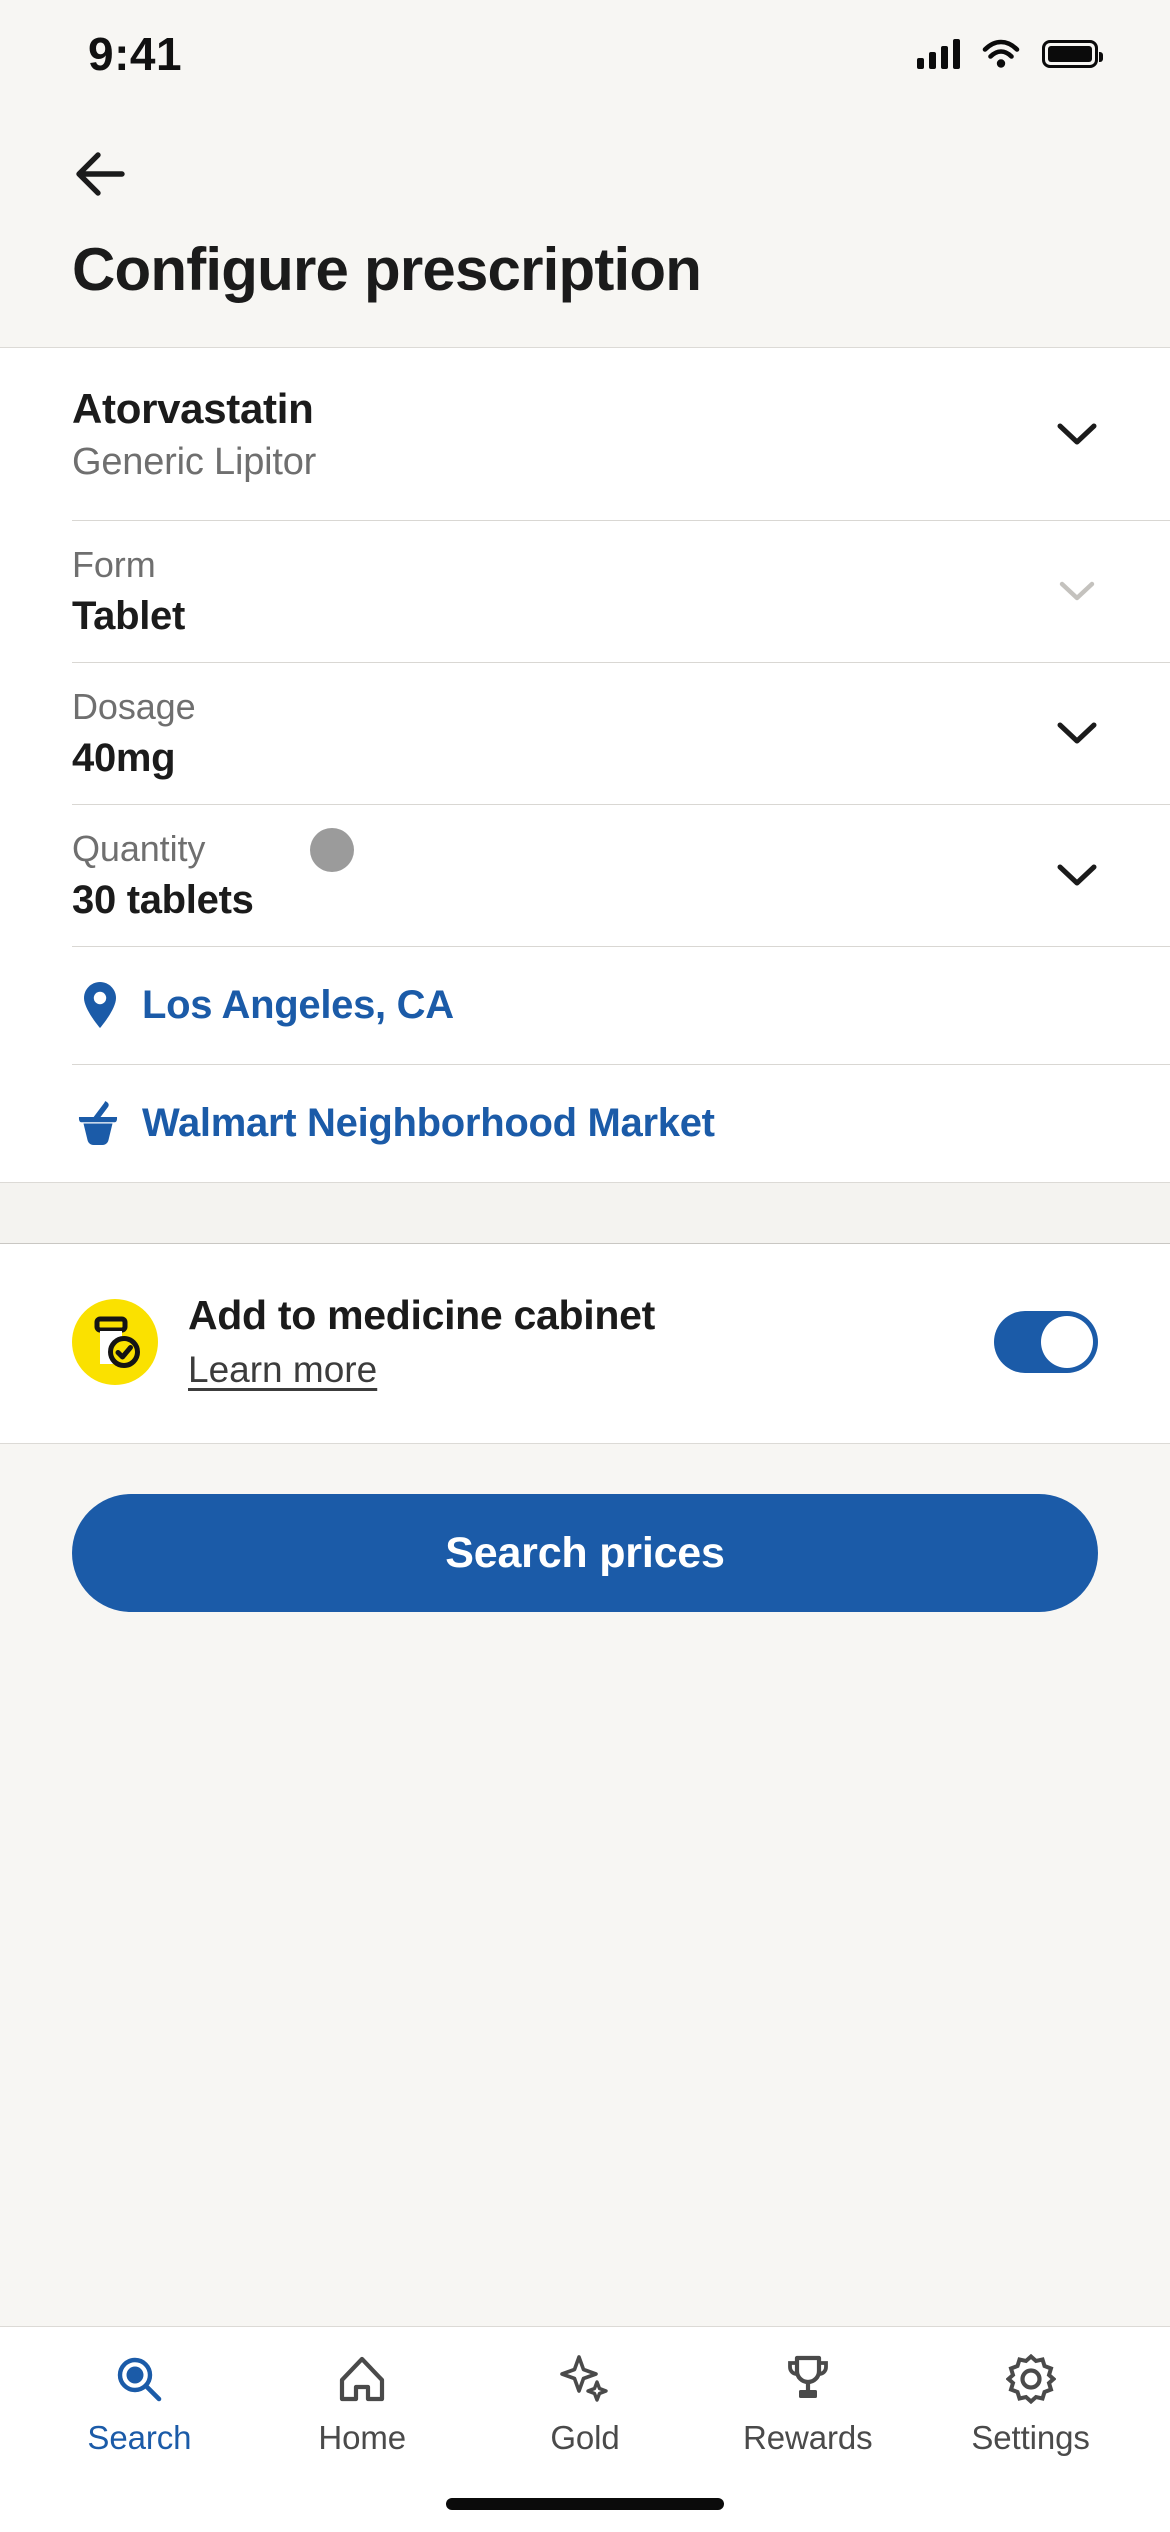  Describe the element at coordinates (1001, 54) in the screenshot. I see `wifi-icon` at that location.